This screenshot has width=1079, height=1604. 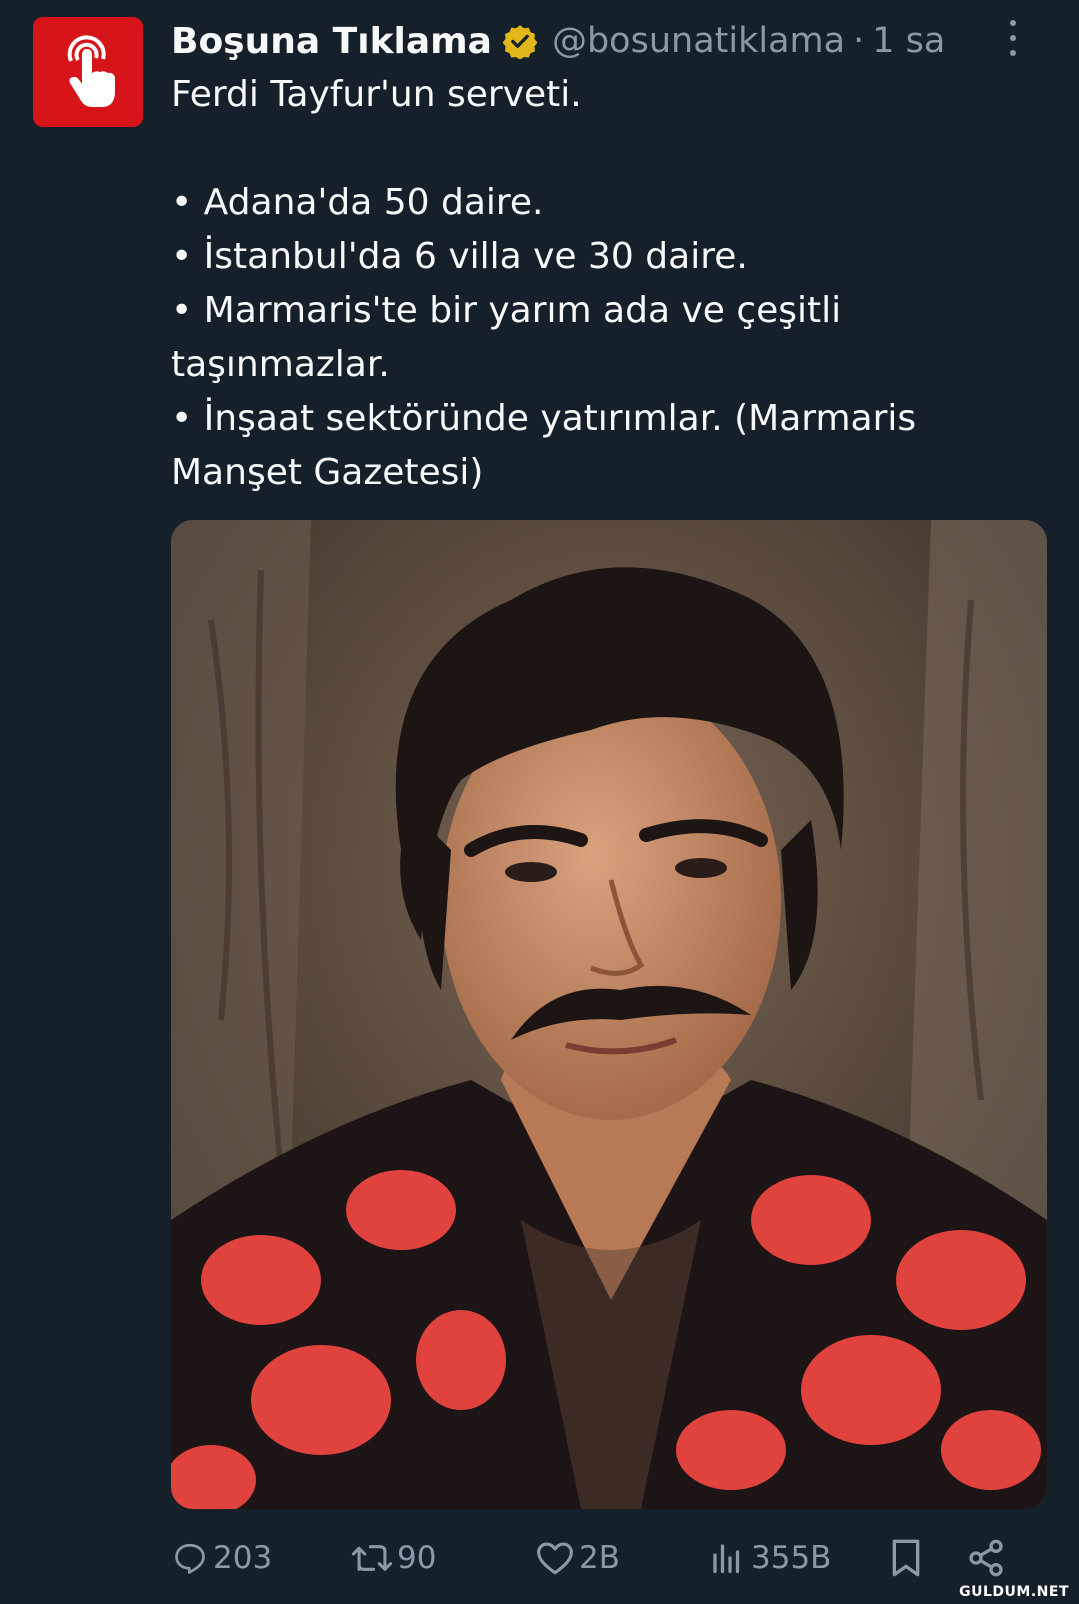 I want to click on bookmark-icon, so click(x=906, y=1558).